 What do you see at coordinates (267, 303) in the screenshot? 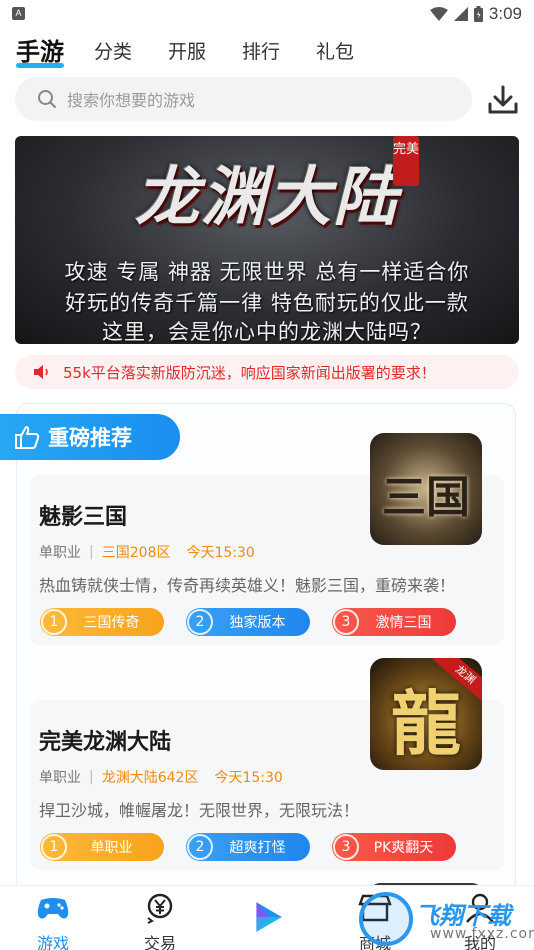
I see `banner-line-2: 好玩的传奇千篇一律 特色耐玩的仅此一款` at bounding box center [267, 303].